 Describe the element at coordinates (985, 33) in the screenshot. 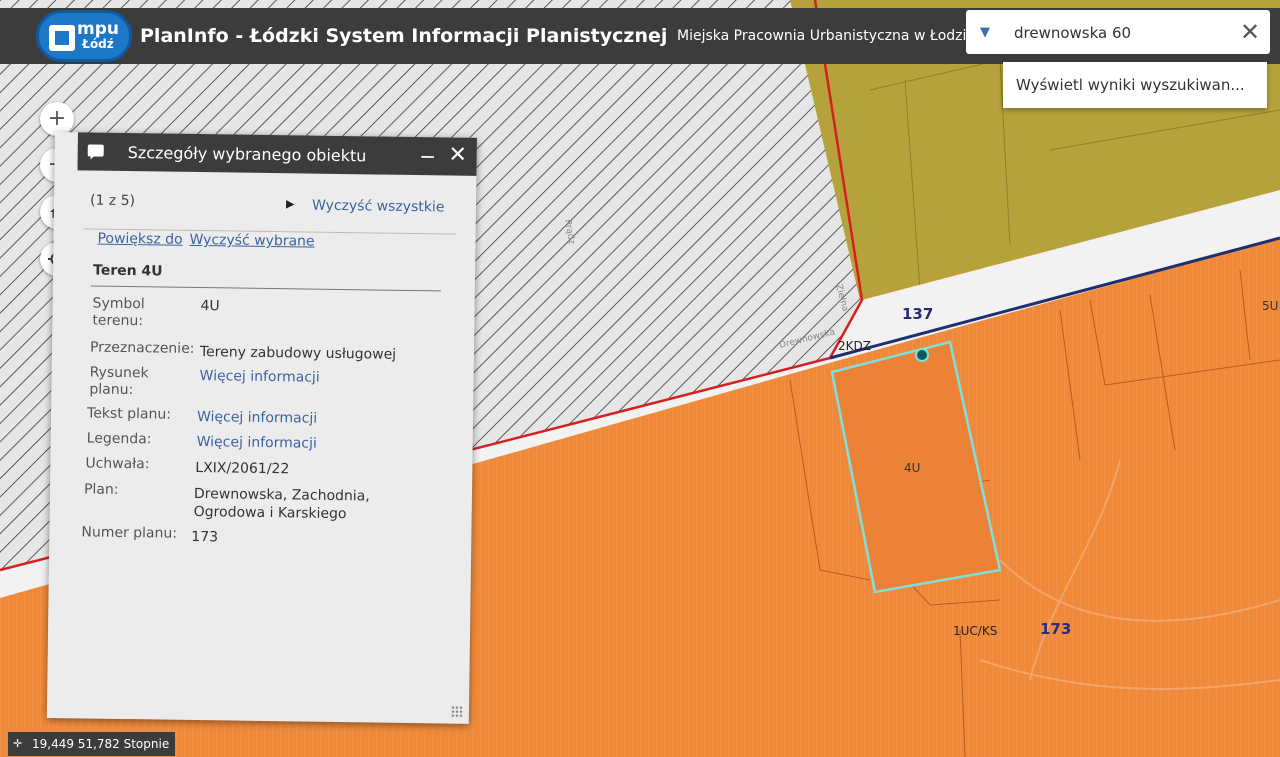

I see `search-source-dropdown-icon: ▼` at that location.